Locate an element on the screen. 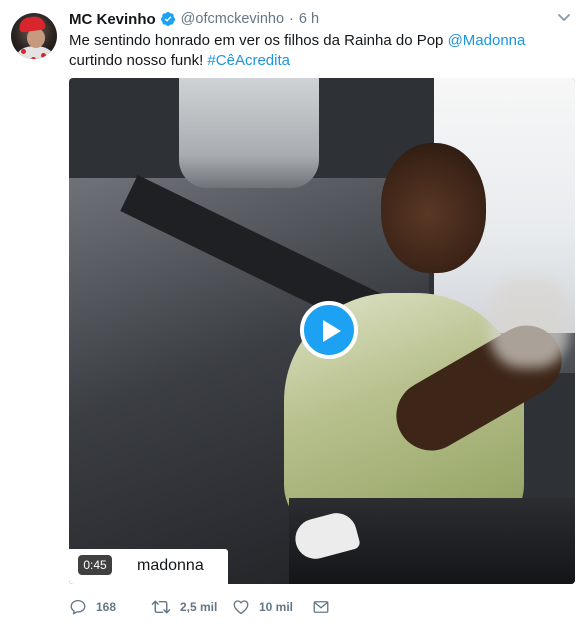 The height and width of the screenshot is (627, 582). reply-icon is located at coordinates (78, 607).